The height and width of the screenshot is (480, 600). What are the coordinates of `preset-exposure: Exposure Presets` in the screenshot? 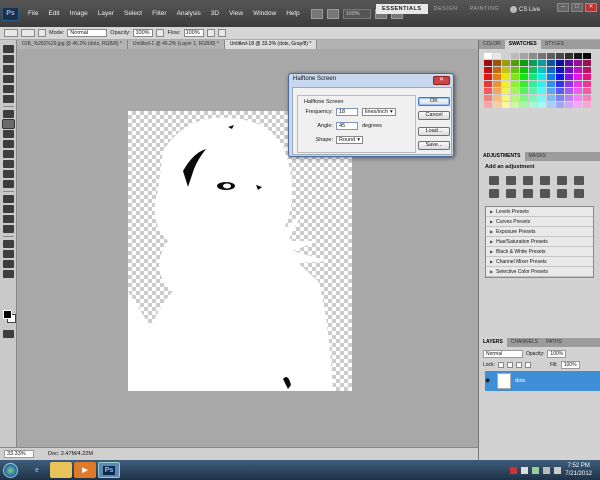 It's located at (539, 232).